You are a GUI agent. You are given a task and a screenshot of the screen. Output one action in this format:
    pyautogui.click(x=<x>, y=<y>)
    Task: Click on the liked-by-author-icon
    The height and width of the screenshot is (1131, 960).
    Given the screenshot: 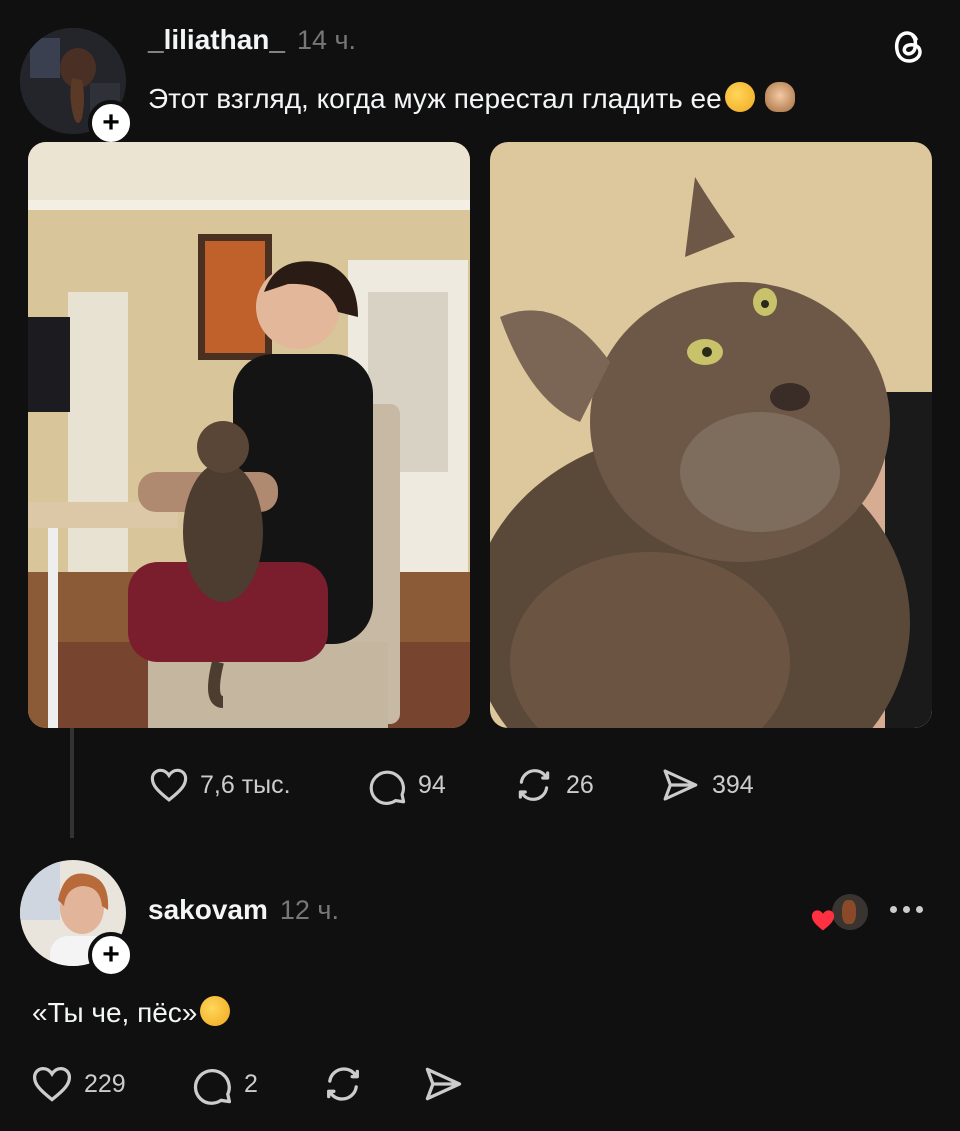 What is the action you would take?
    pyautogui.click(x=839, y=912)
    